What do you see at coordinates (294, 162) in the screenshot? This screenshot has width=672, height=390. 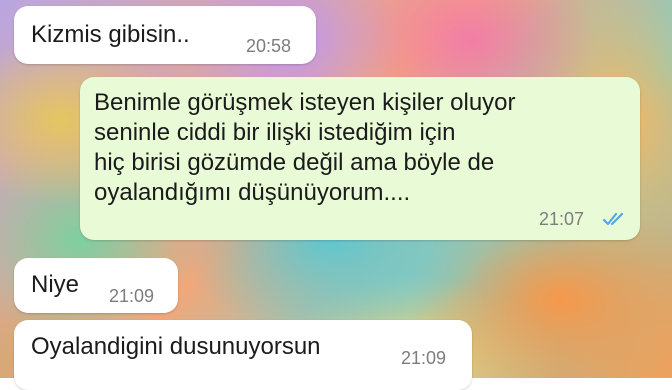 I see `message-text-line: hiç birisi gözümde değil ama böyle de` at bounding box center [294, 162].